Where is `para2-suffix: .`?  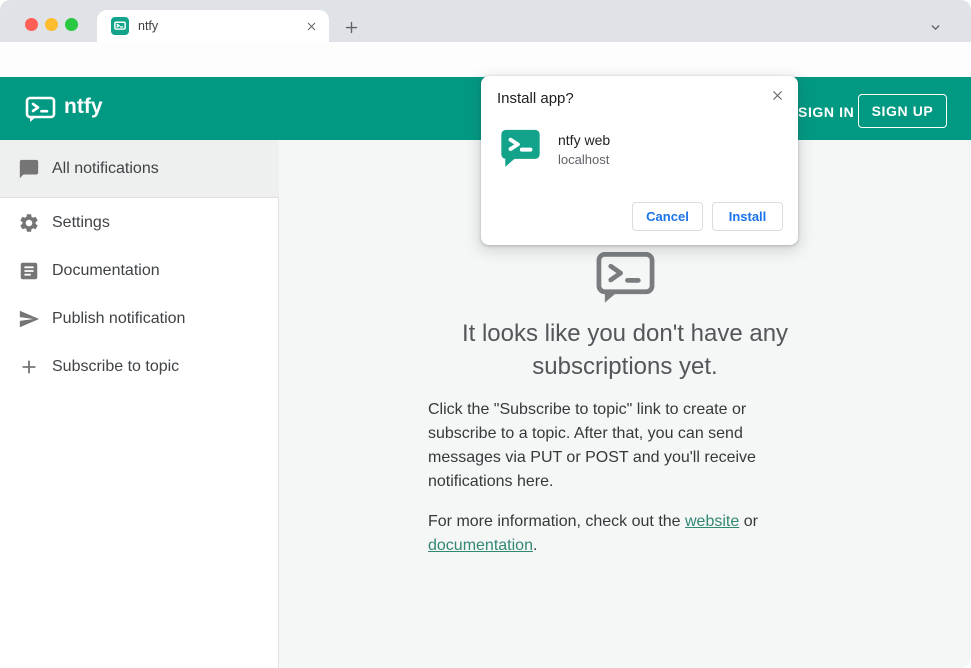 para2-suffix: . is located at coordinates (535, 545).